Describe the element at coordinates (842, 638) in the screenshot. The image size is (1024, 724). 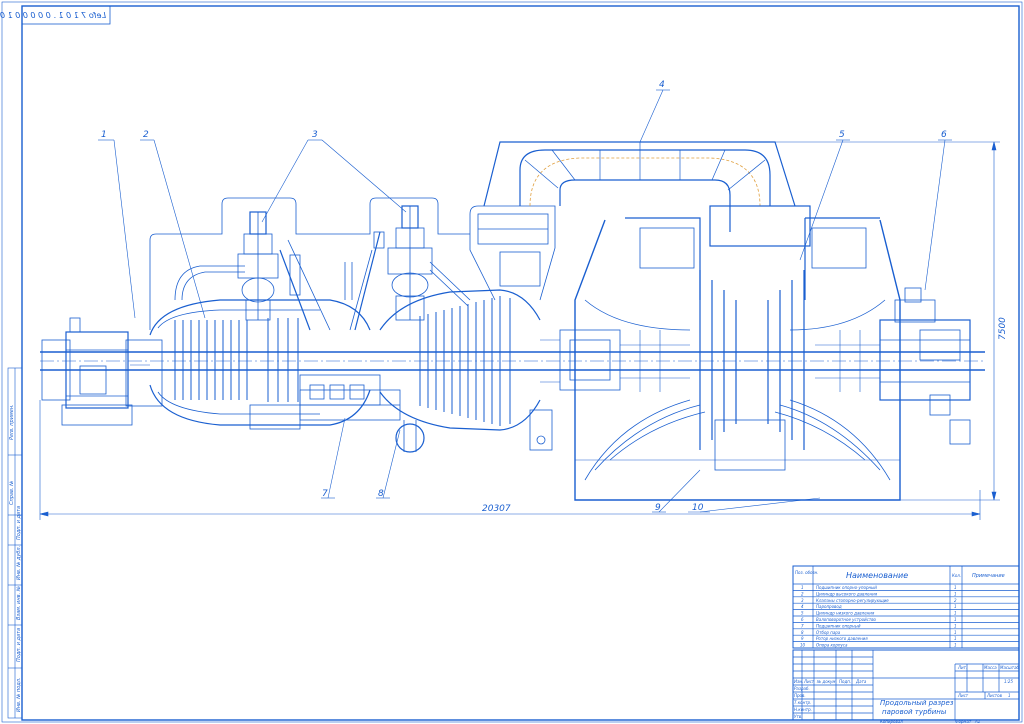
I see `spec-row-name: Ротор низкого давления` at that location.